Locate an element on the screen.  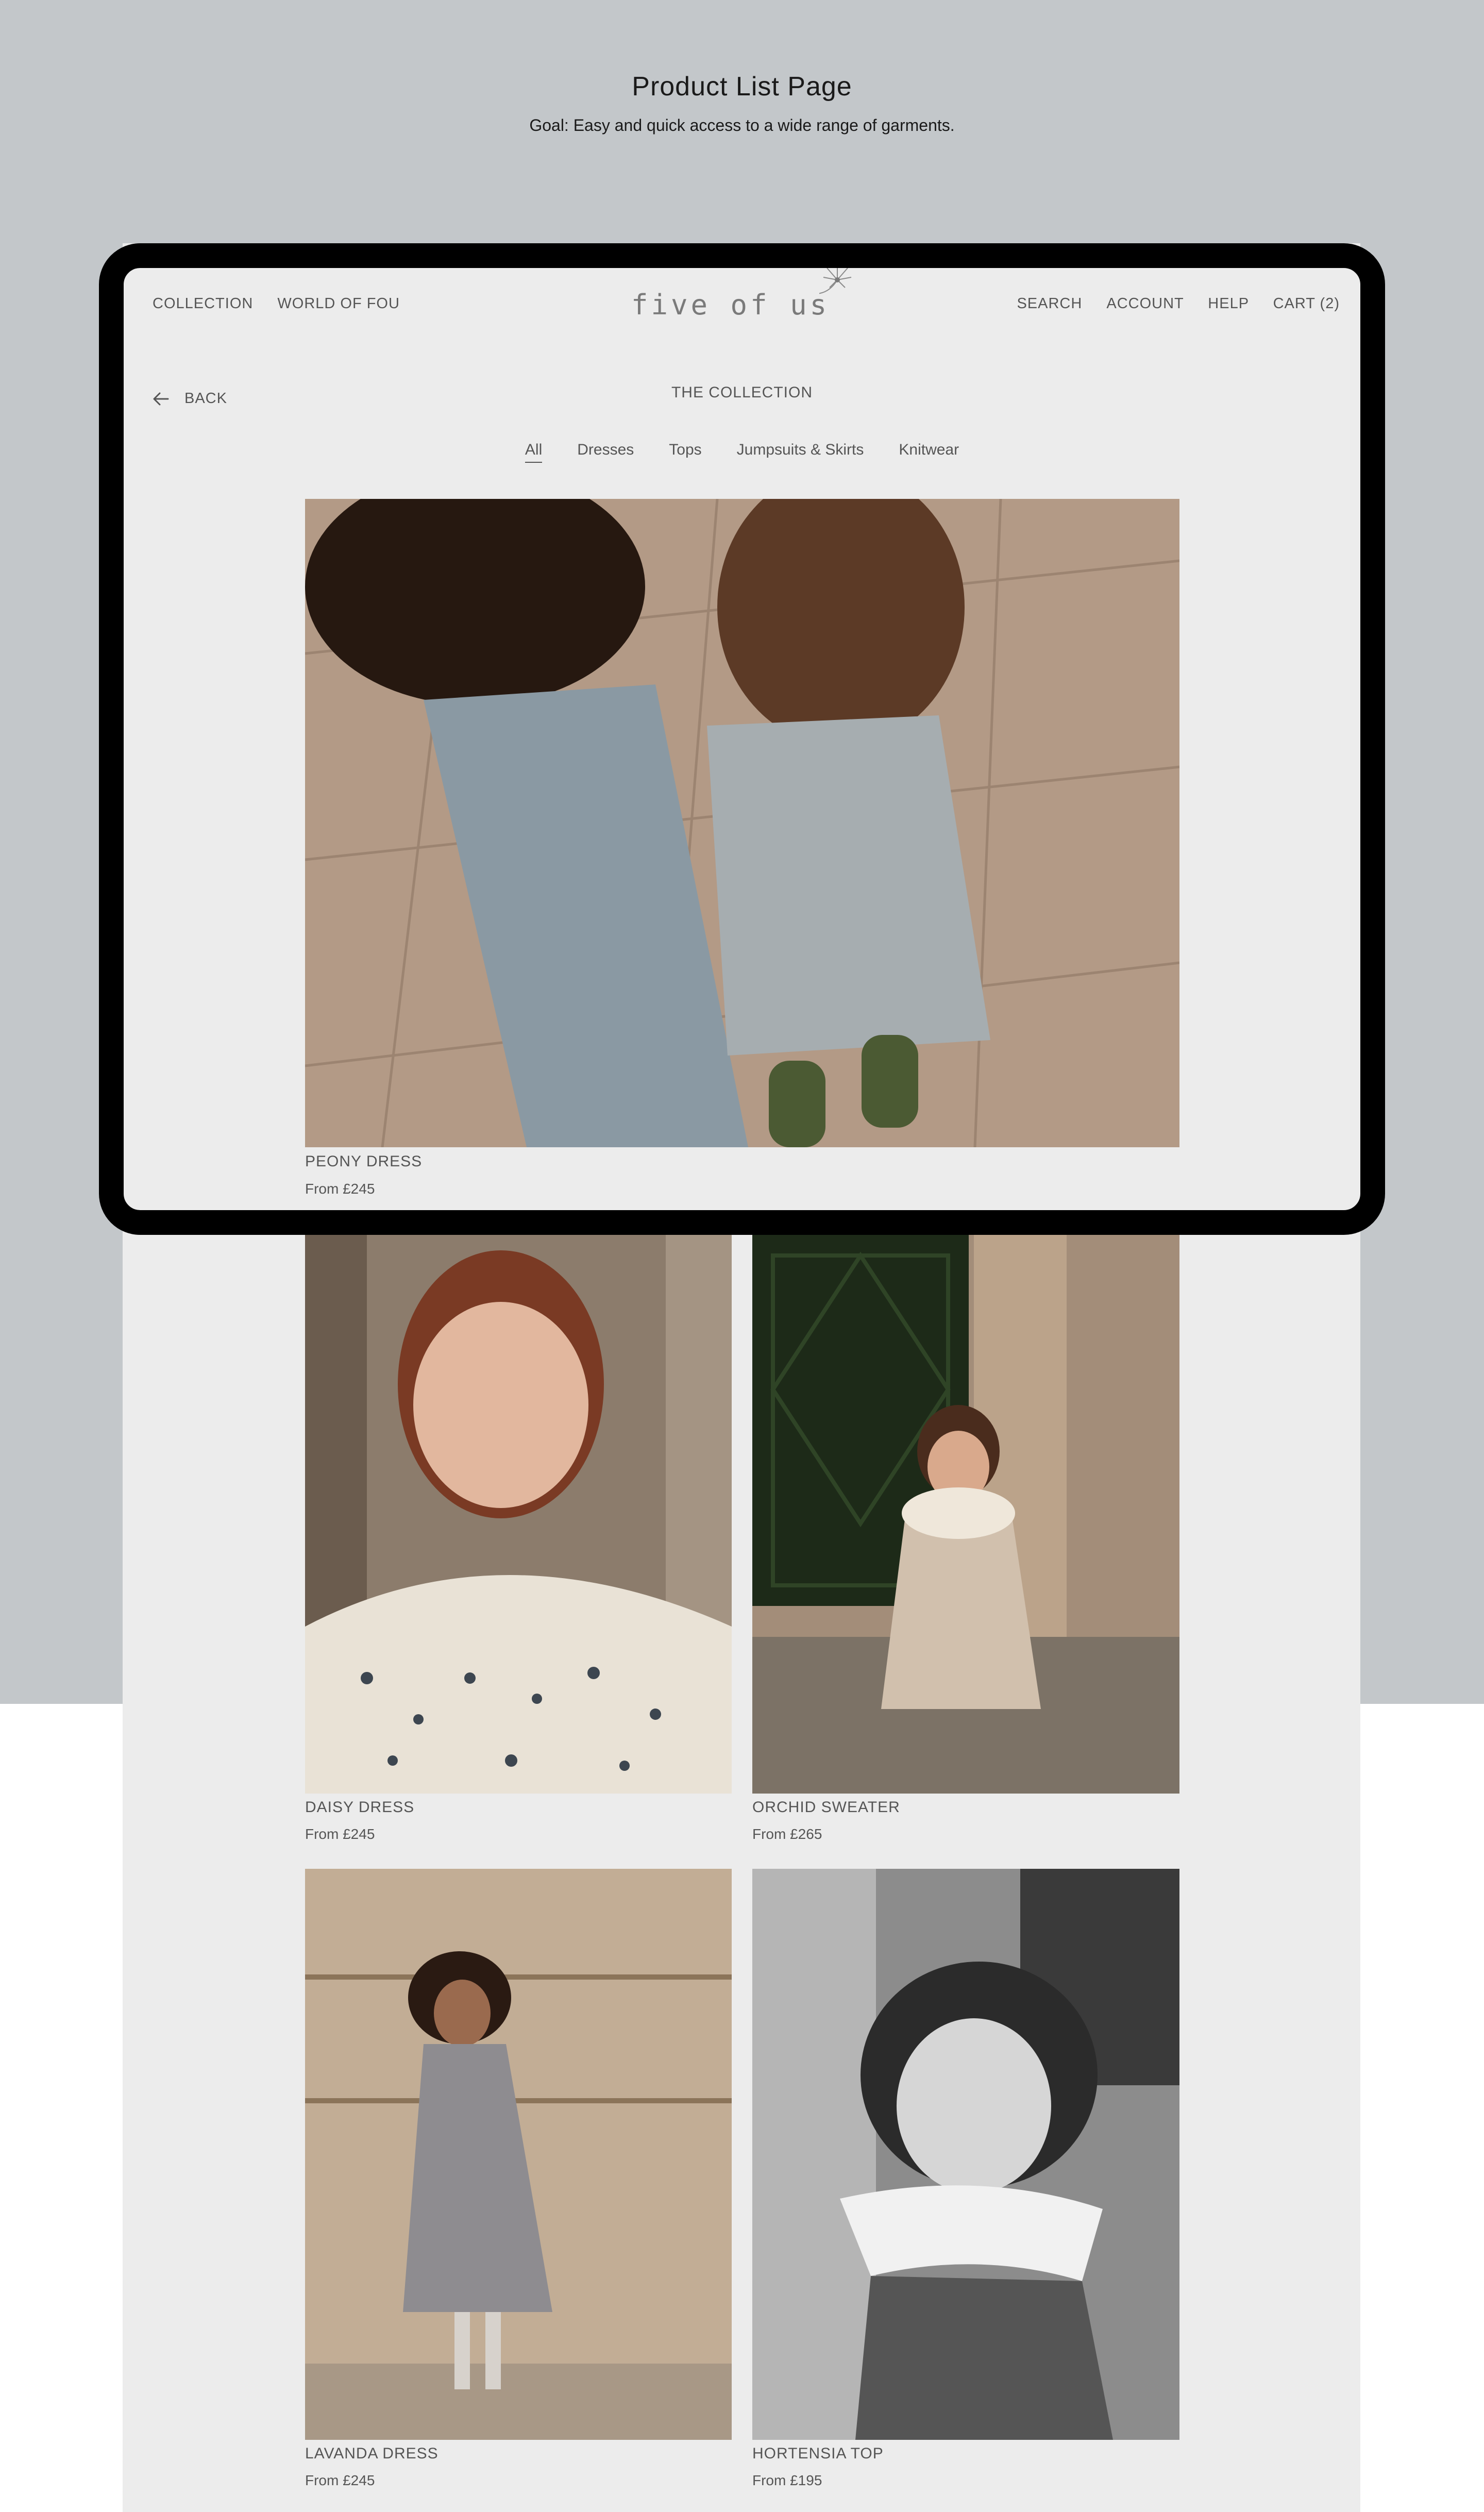
product-price: From £265 is located at coordinates (787, 1834).